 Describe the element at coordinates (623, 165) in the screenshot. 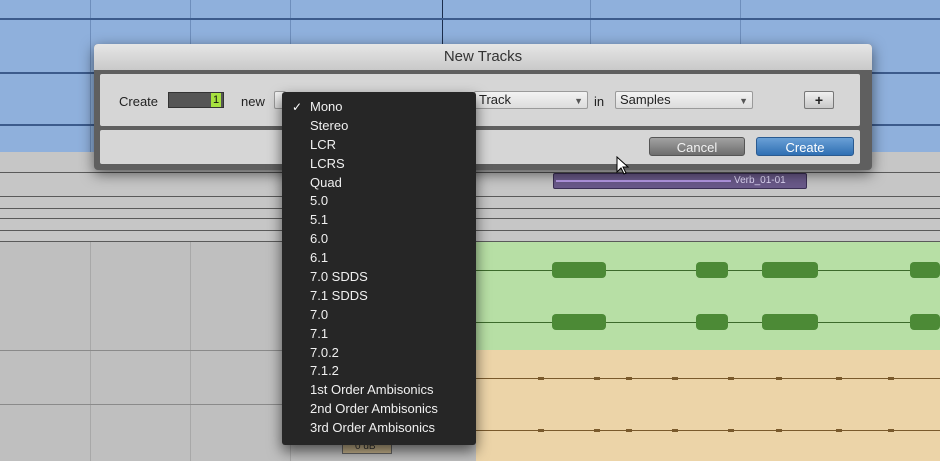

I see `mouse-pointer-icon` at that location.